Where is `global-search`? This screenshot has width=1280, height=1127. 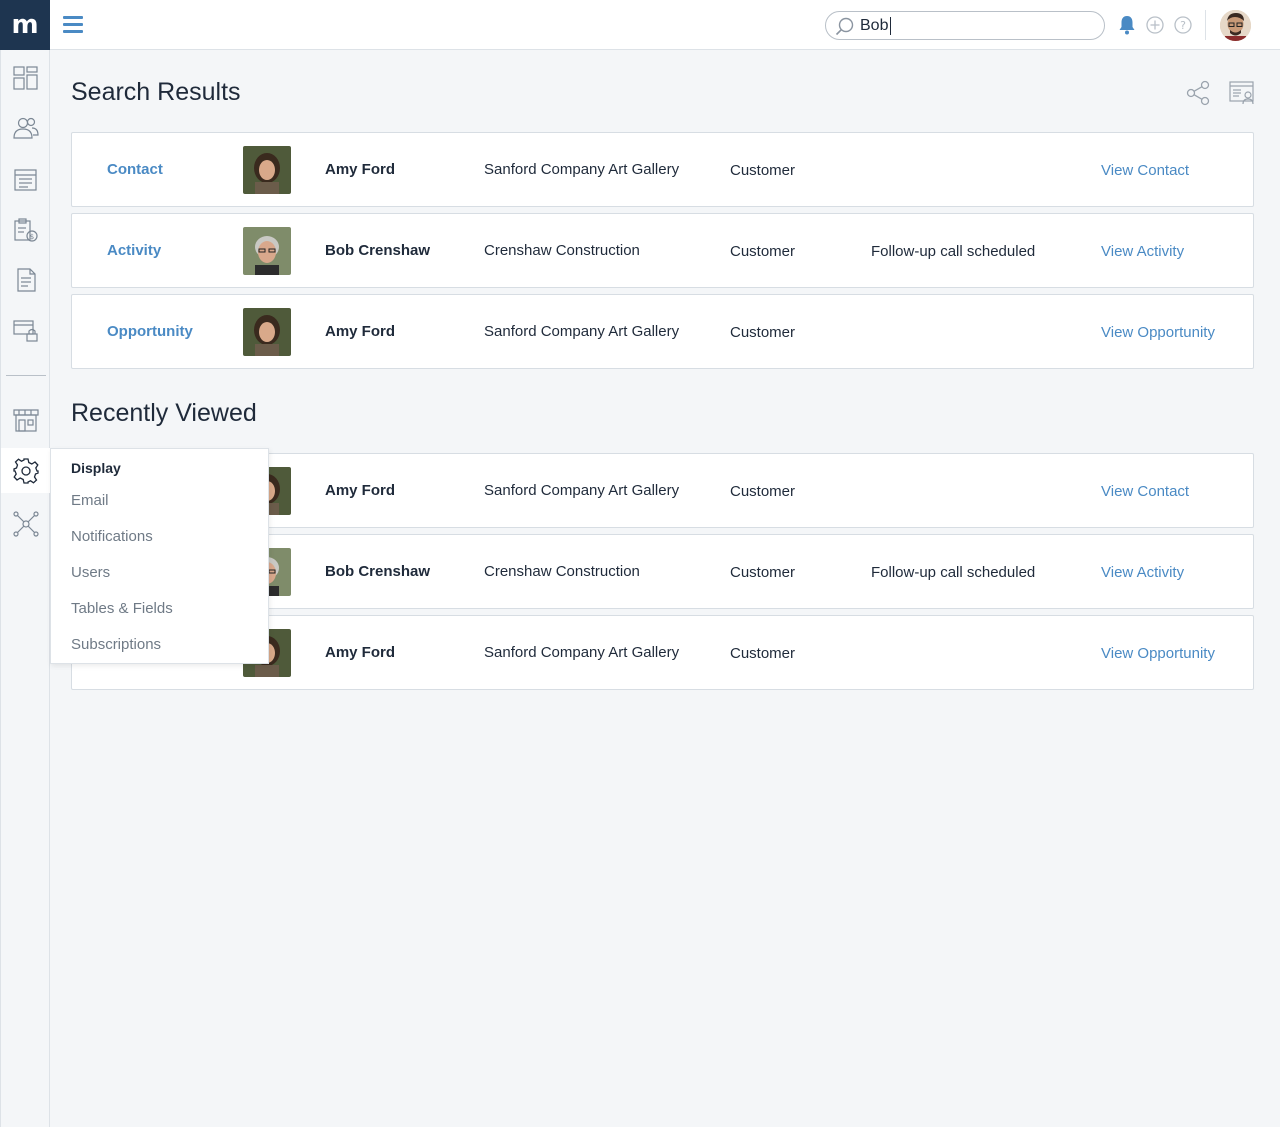 global-search is located at coordinates (965, 25).